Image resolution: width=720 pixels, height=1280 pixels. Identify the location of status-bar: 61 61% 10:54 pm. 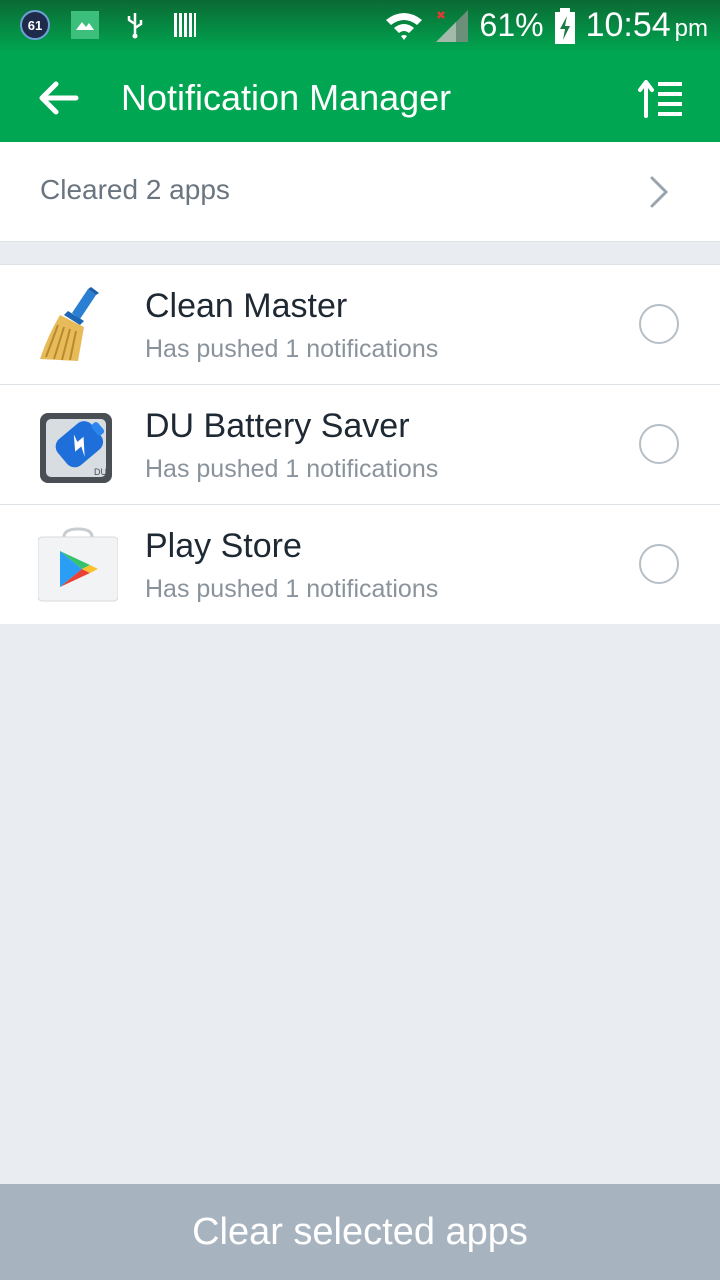
(360, 26).